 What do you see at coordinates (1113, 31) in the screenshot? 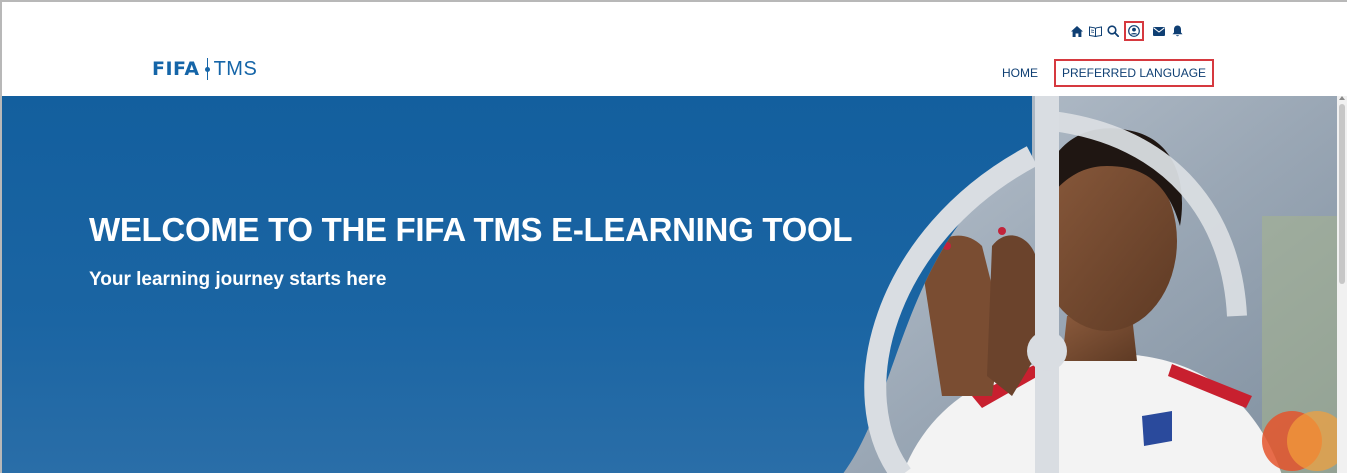
I see `search-icon` at bounding box center [1113, 31].